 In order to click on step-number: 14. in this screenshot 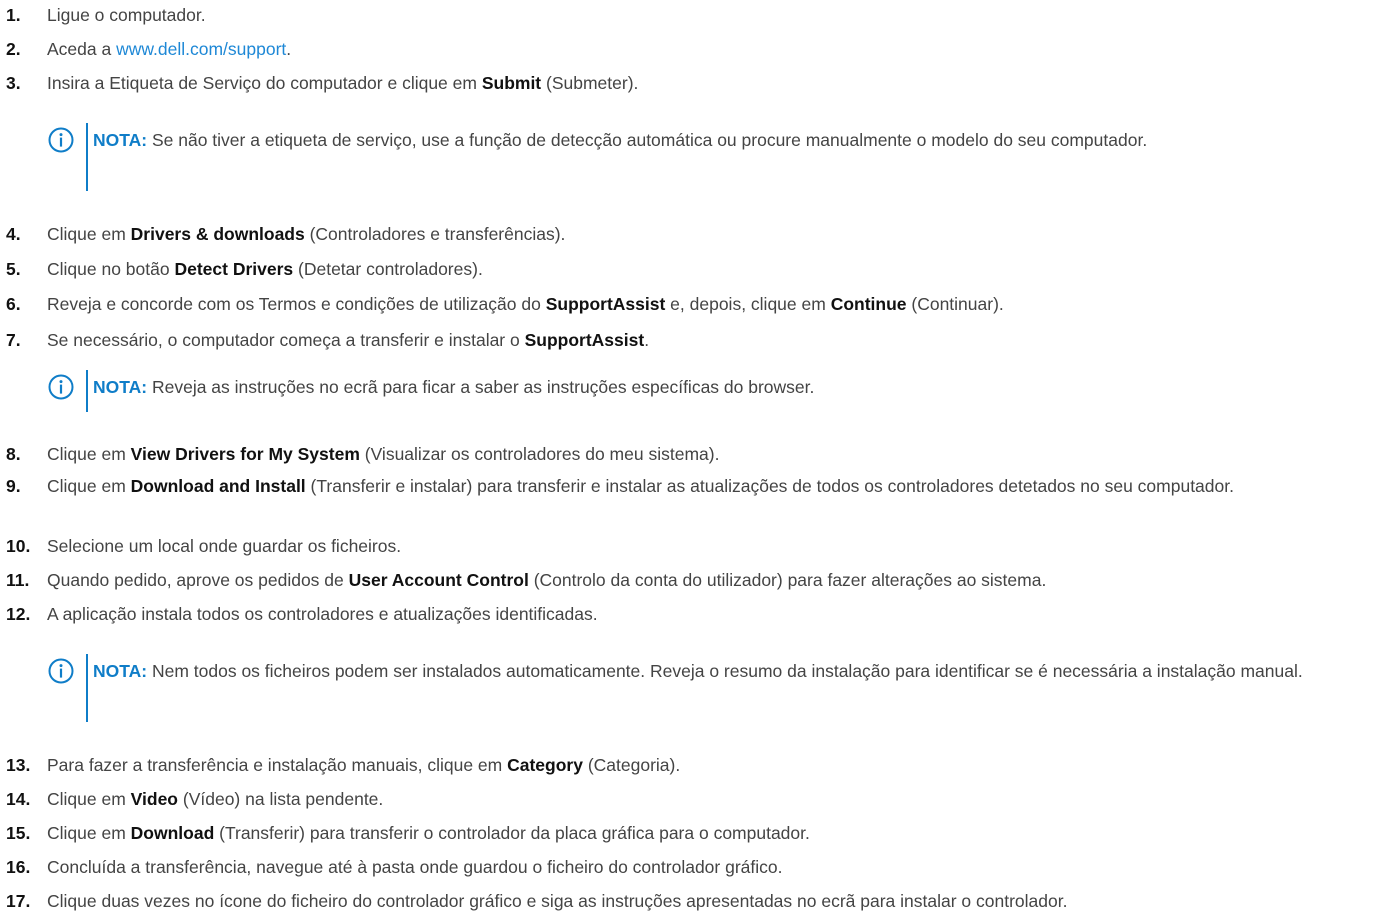, I will do `click(18, 799)`.